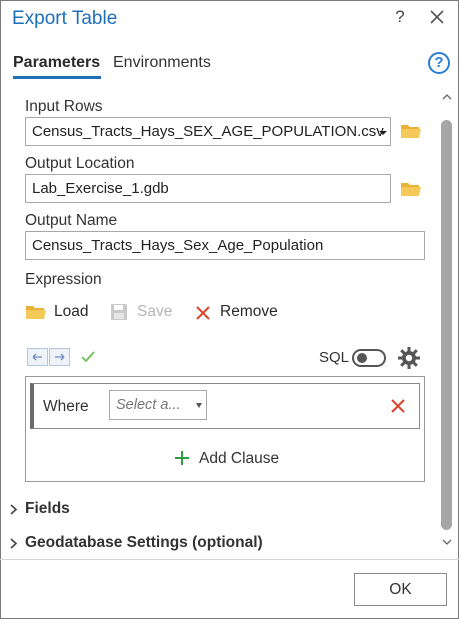  Describe the element at coordinates (63, 279) in the screenshot. I see `expression-label: Expression` at that location.